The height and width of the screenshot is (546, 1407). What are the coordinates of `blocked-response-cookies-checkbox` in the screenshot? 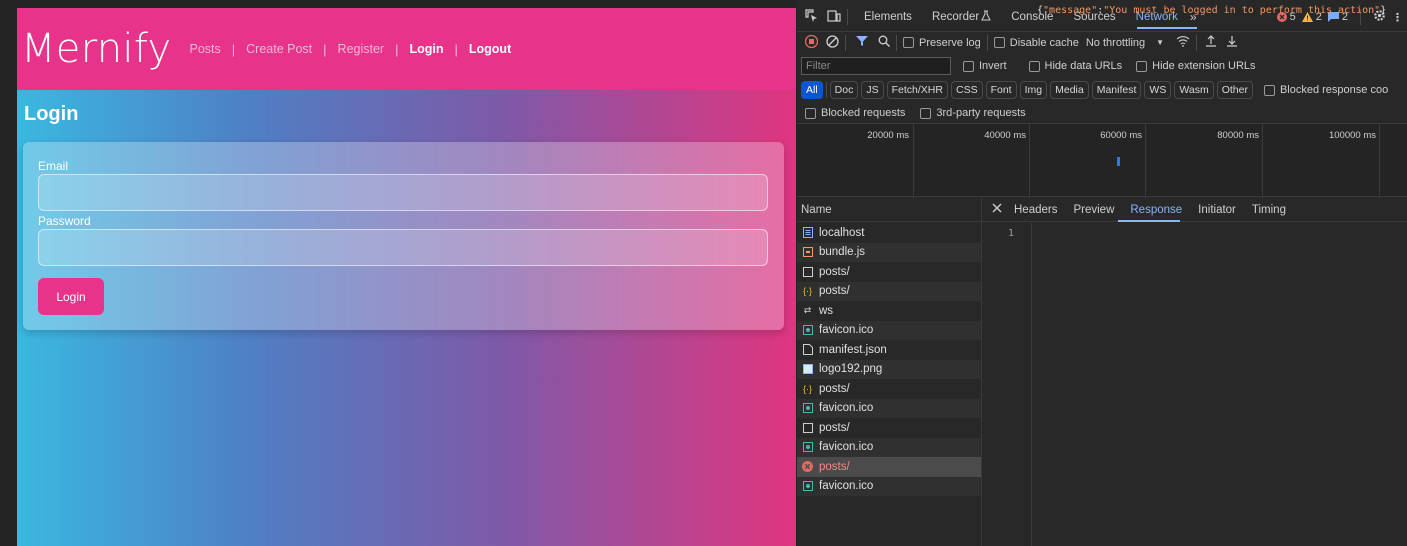 It's located at (1269, 90).